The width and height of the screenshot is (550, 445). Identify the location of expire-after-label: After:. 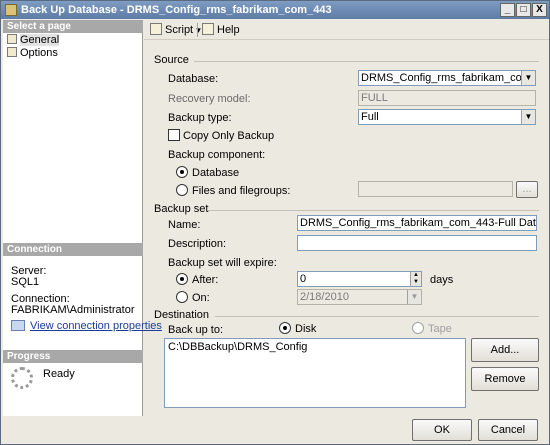
(205, 280).